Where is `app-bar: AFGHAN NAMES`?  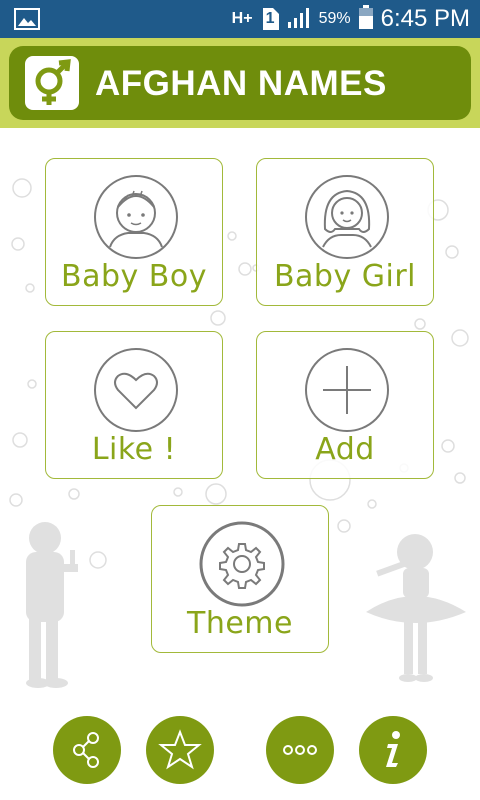
app-bar: AFGHAN NAMES is located at coordinates (240, 83).